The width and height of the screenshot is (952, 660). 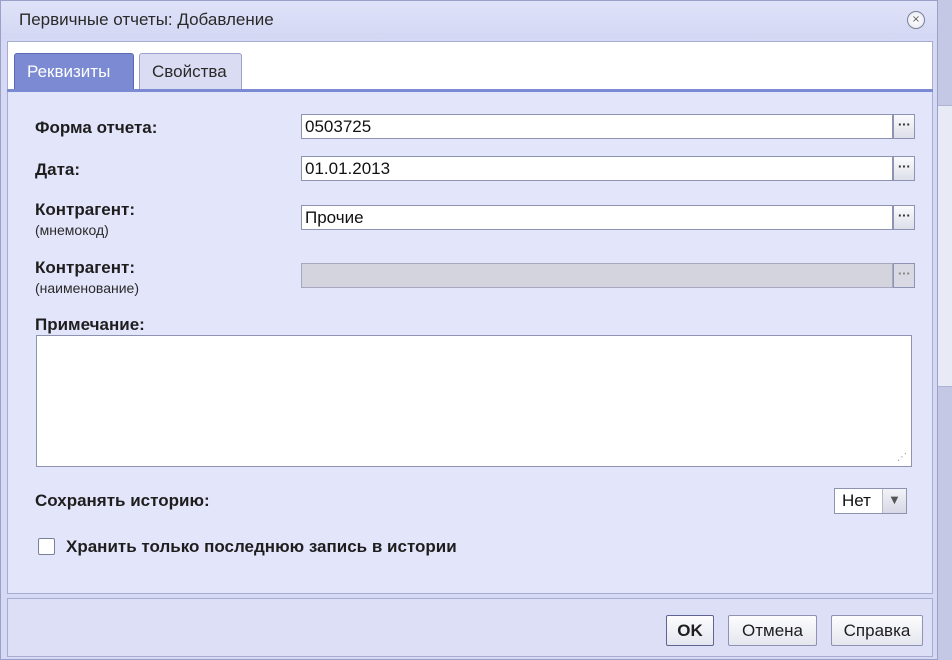 I want to click on tab-properties: Свойства, so click(x=190, y=71).